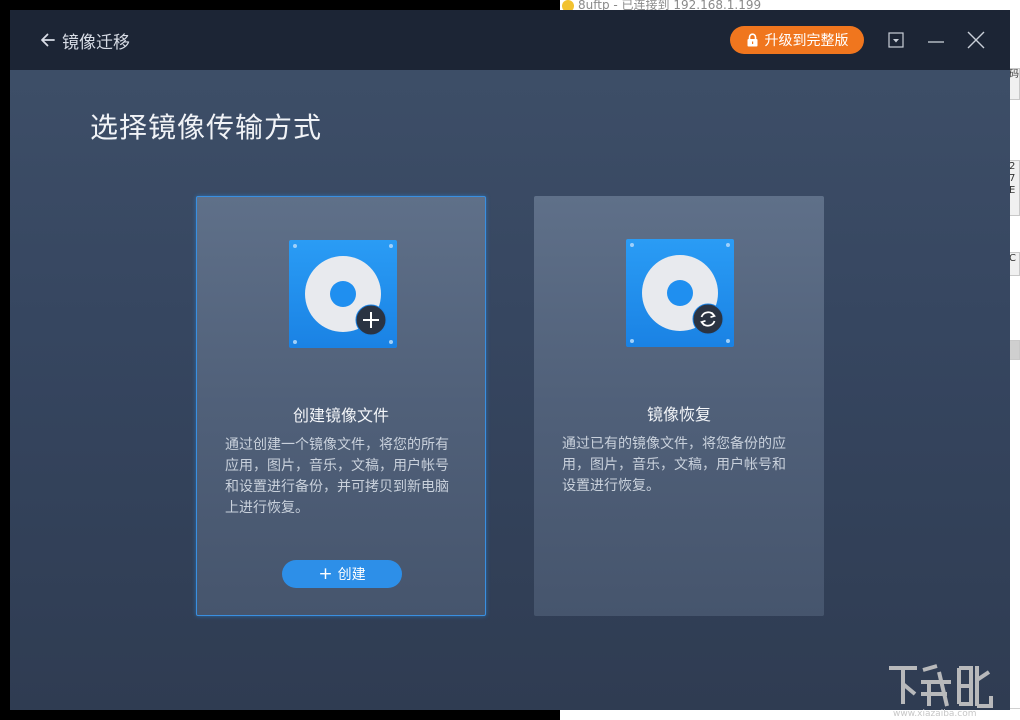  Describe the element at coordinates (510, 40) in the screenshot. I see `title-bar: 镜像迁移 升级到完整版` at that location.